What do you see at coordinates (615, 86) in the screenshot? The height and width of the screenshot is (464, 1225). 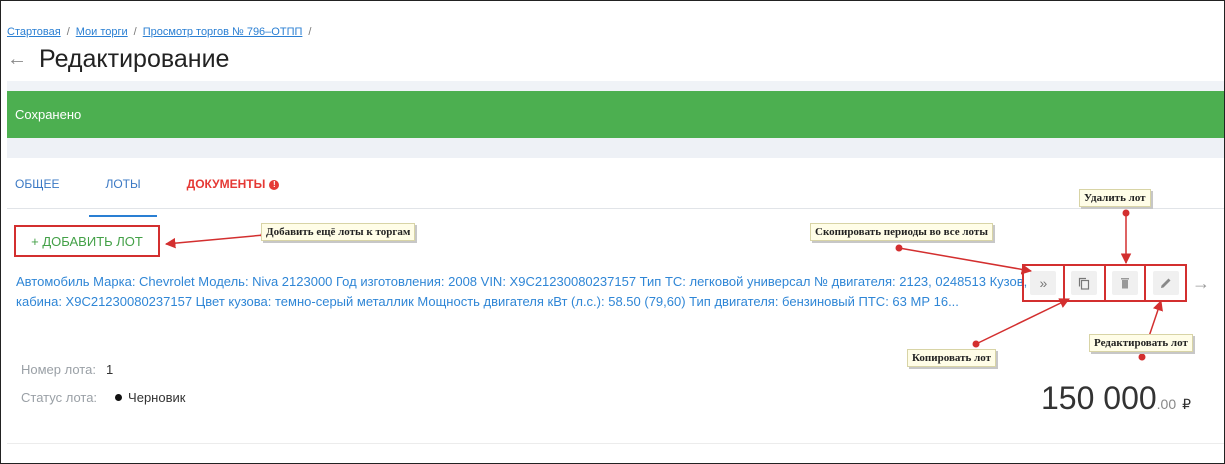 I see `header-divider` at bounding box center [615, 86].